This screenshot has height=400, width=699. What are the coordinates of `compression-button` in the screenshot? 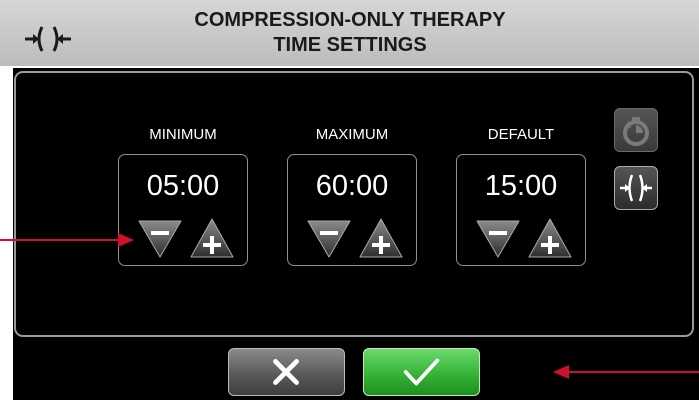 It's located at (636, 188).